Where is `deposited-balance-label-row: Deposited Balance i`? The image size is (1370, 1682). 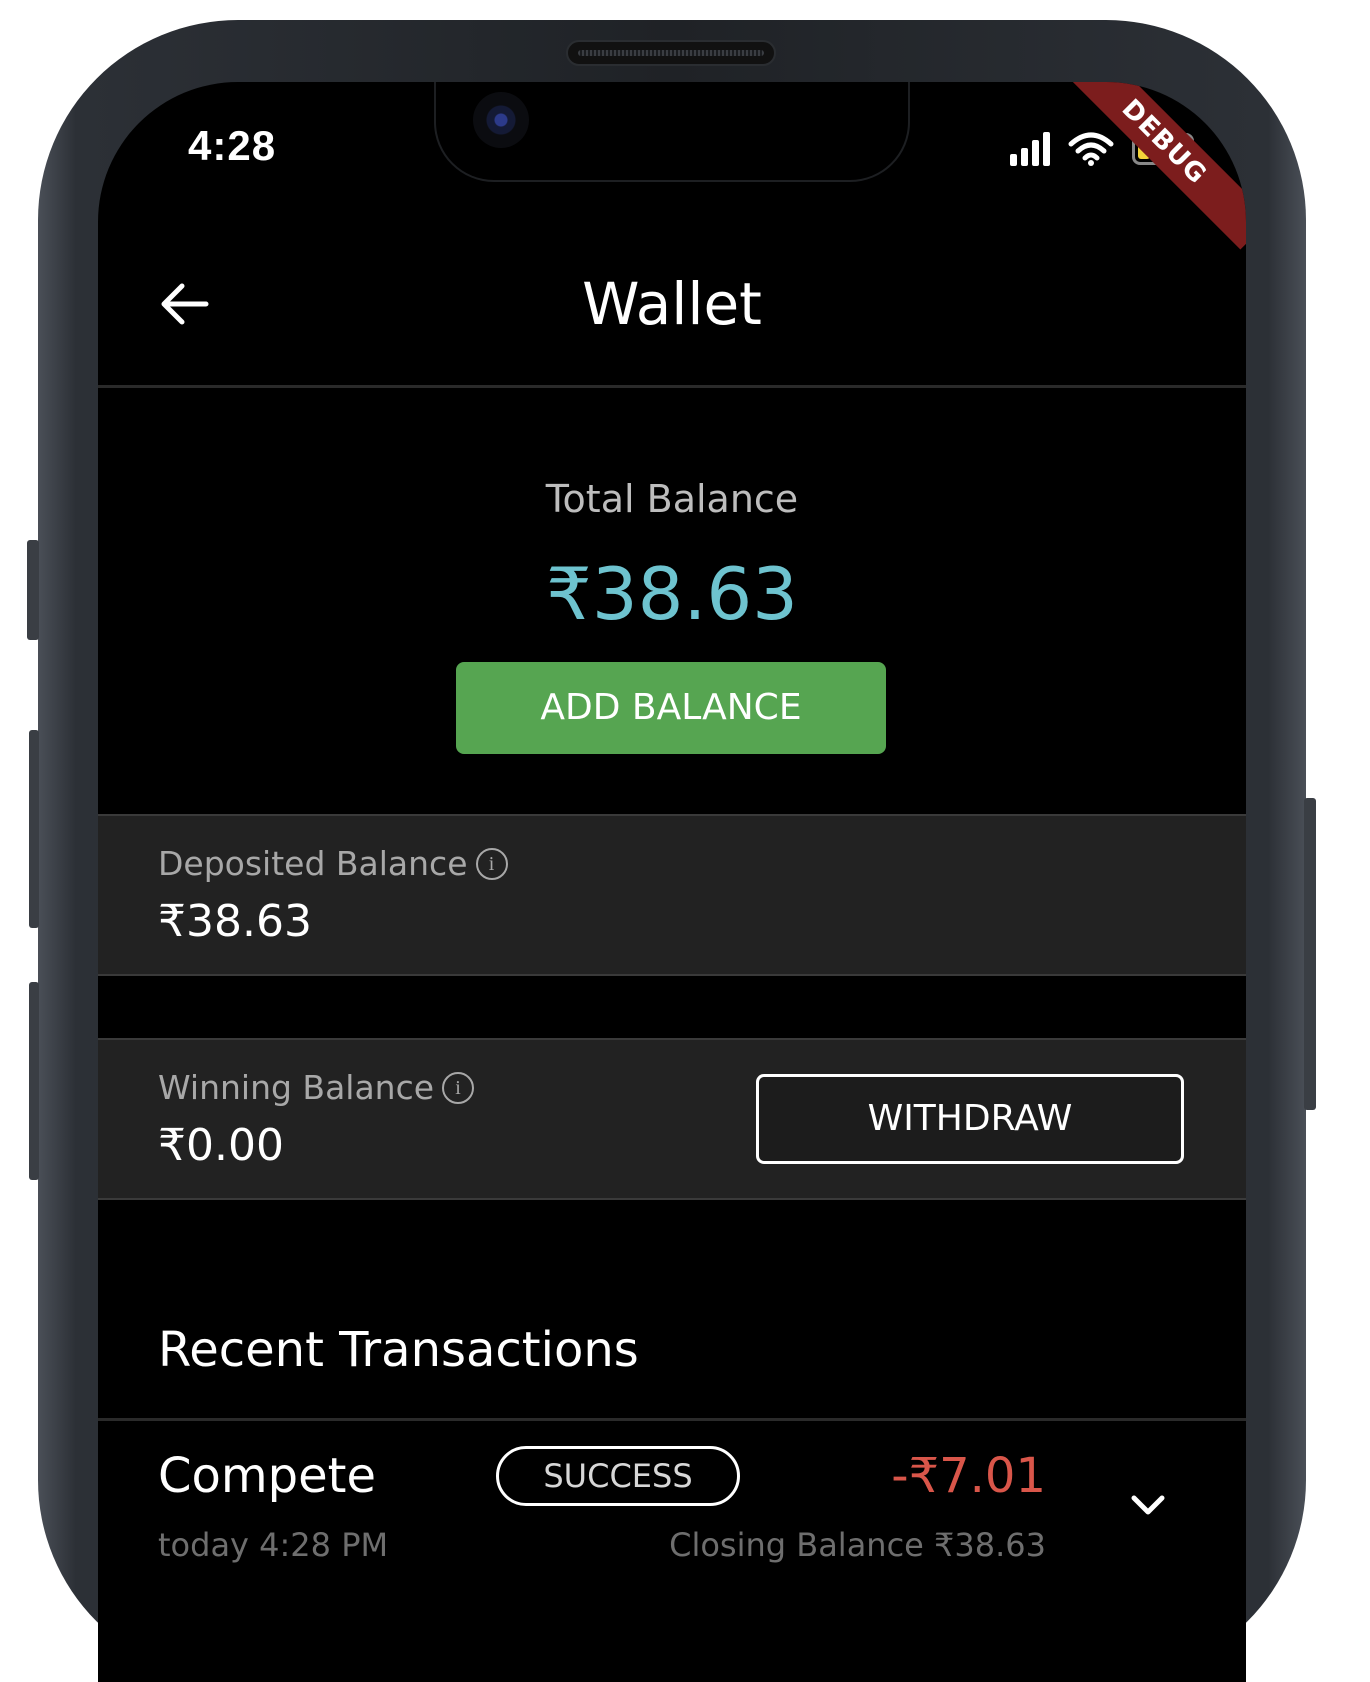 deposited-balance-label-row: Deposited Balance i is located at coordinates (333, 863).